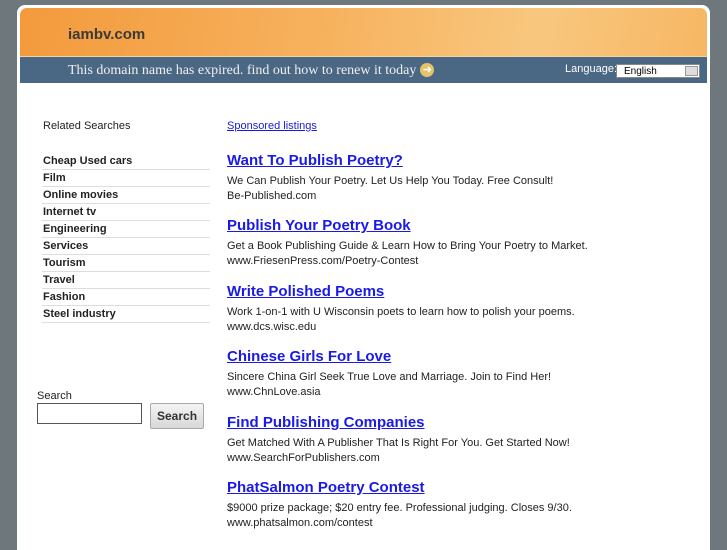  I want to click on language-select: English, so click(658, 71).